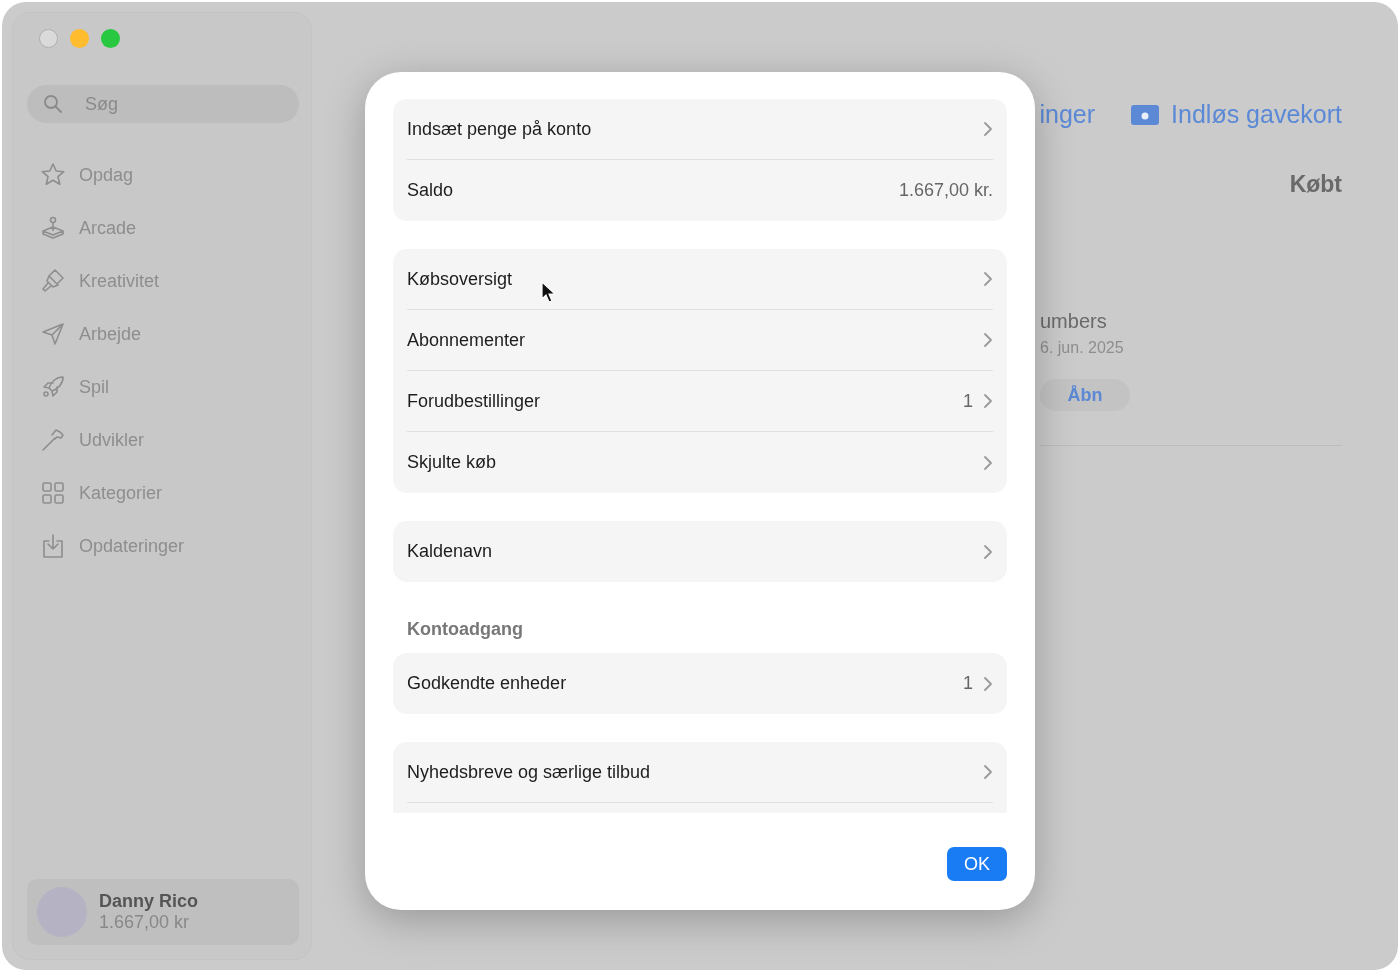 The height and width of the screenshot is (972, 1400). I want to click on settings-row: Kaldenavn, so click(700, 551).